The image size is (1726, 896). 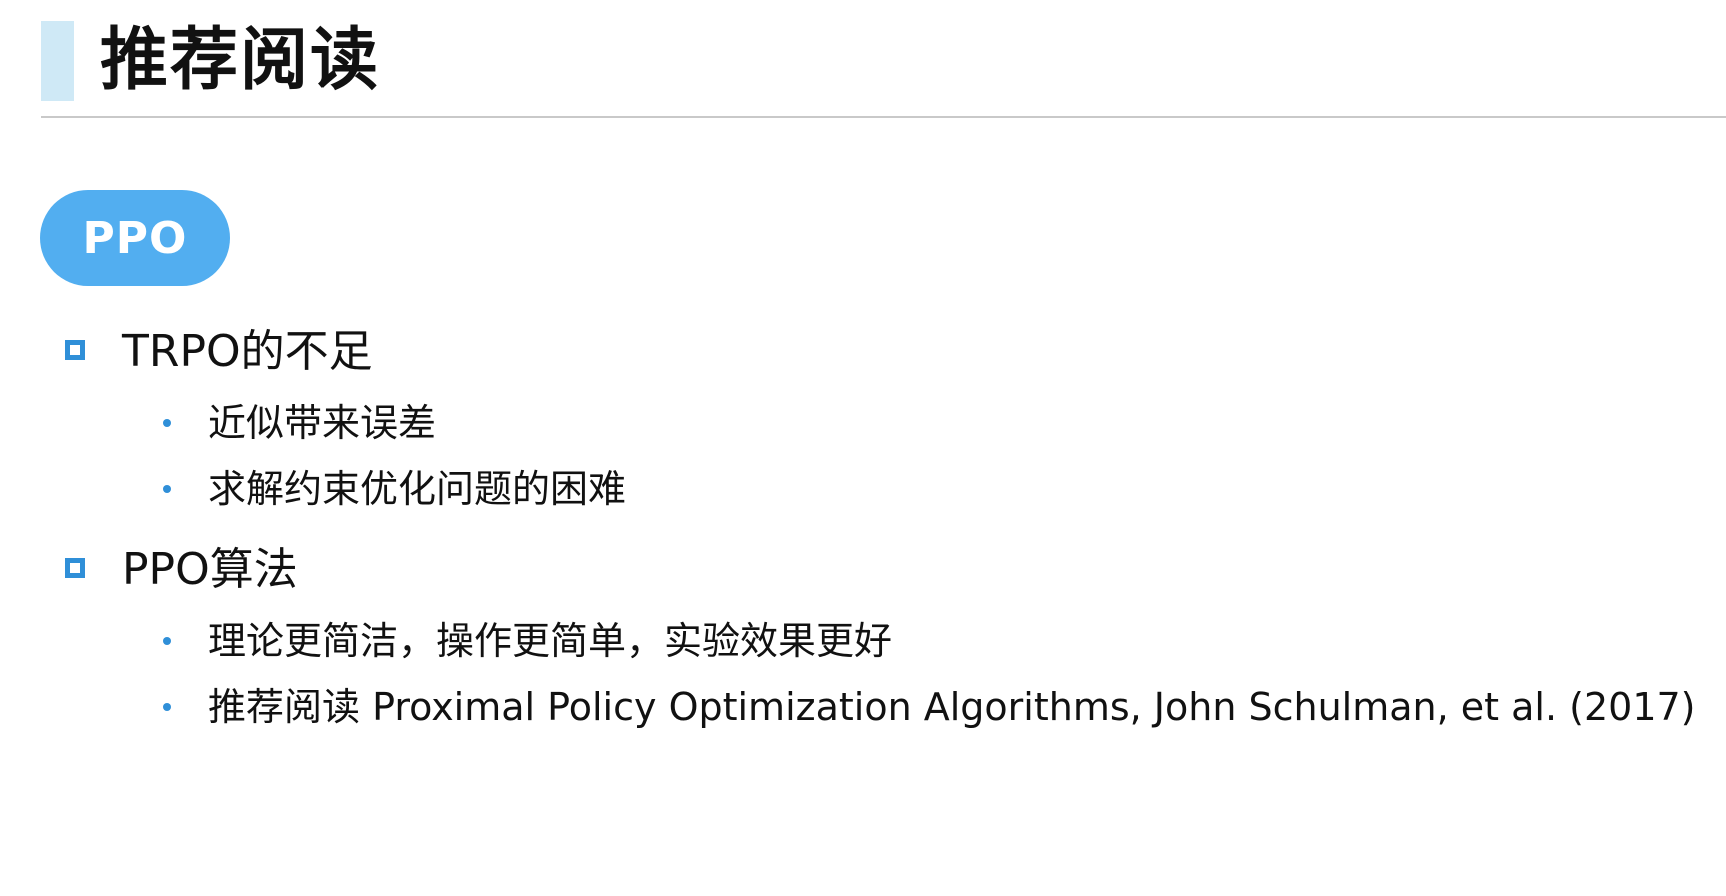 What do you see at coordinates (863, 570) in the screenshot?
I see `section-heading: PPO算法` at bounding box center [863, 570].